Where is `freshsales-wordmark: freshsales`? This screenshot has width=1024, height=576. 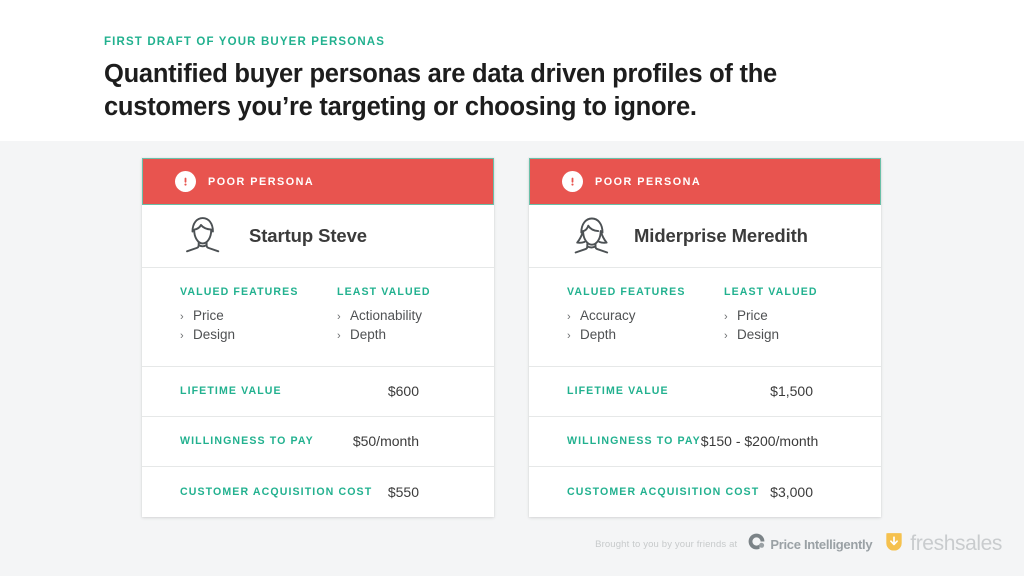
freshsales-wordmark: freshsales is located at coordinates (956, 543).